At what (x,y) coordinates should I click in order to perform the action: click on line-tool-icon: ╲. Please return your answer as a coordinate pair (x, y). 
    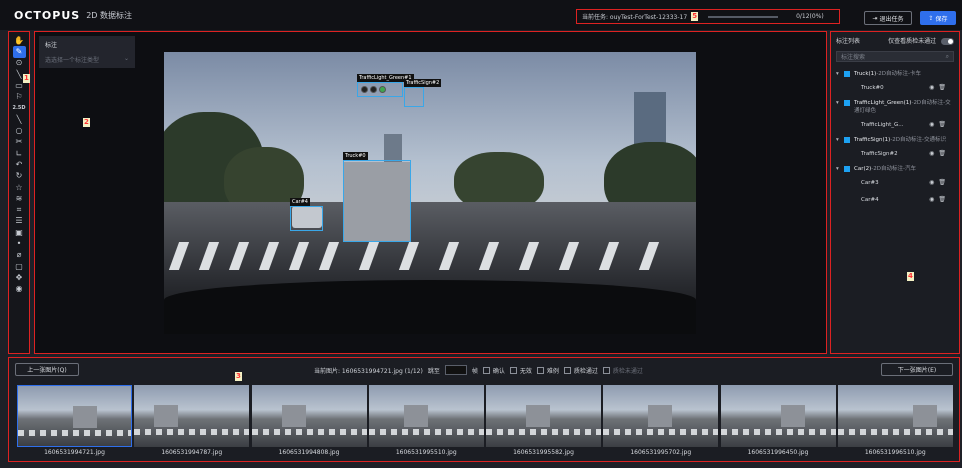
    Looking at the image, I should click on (19, 119).